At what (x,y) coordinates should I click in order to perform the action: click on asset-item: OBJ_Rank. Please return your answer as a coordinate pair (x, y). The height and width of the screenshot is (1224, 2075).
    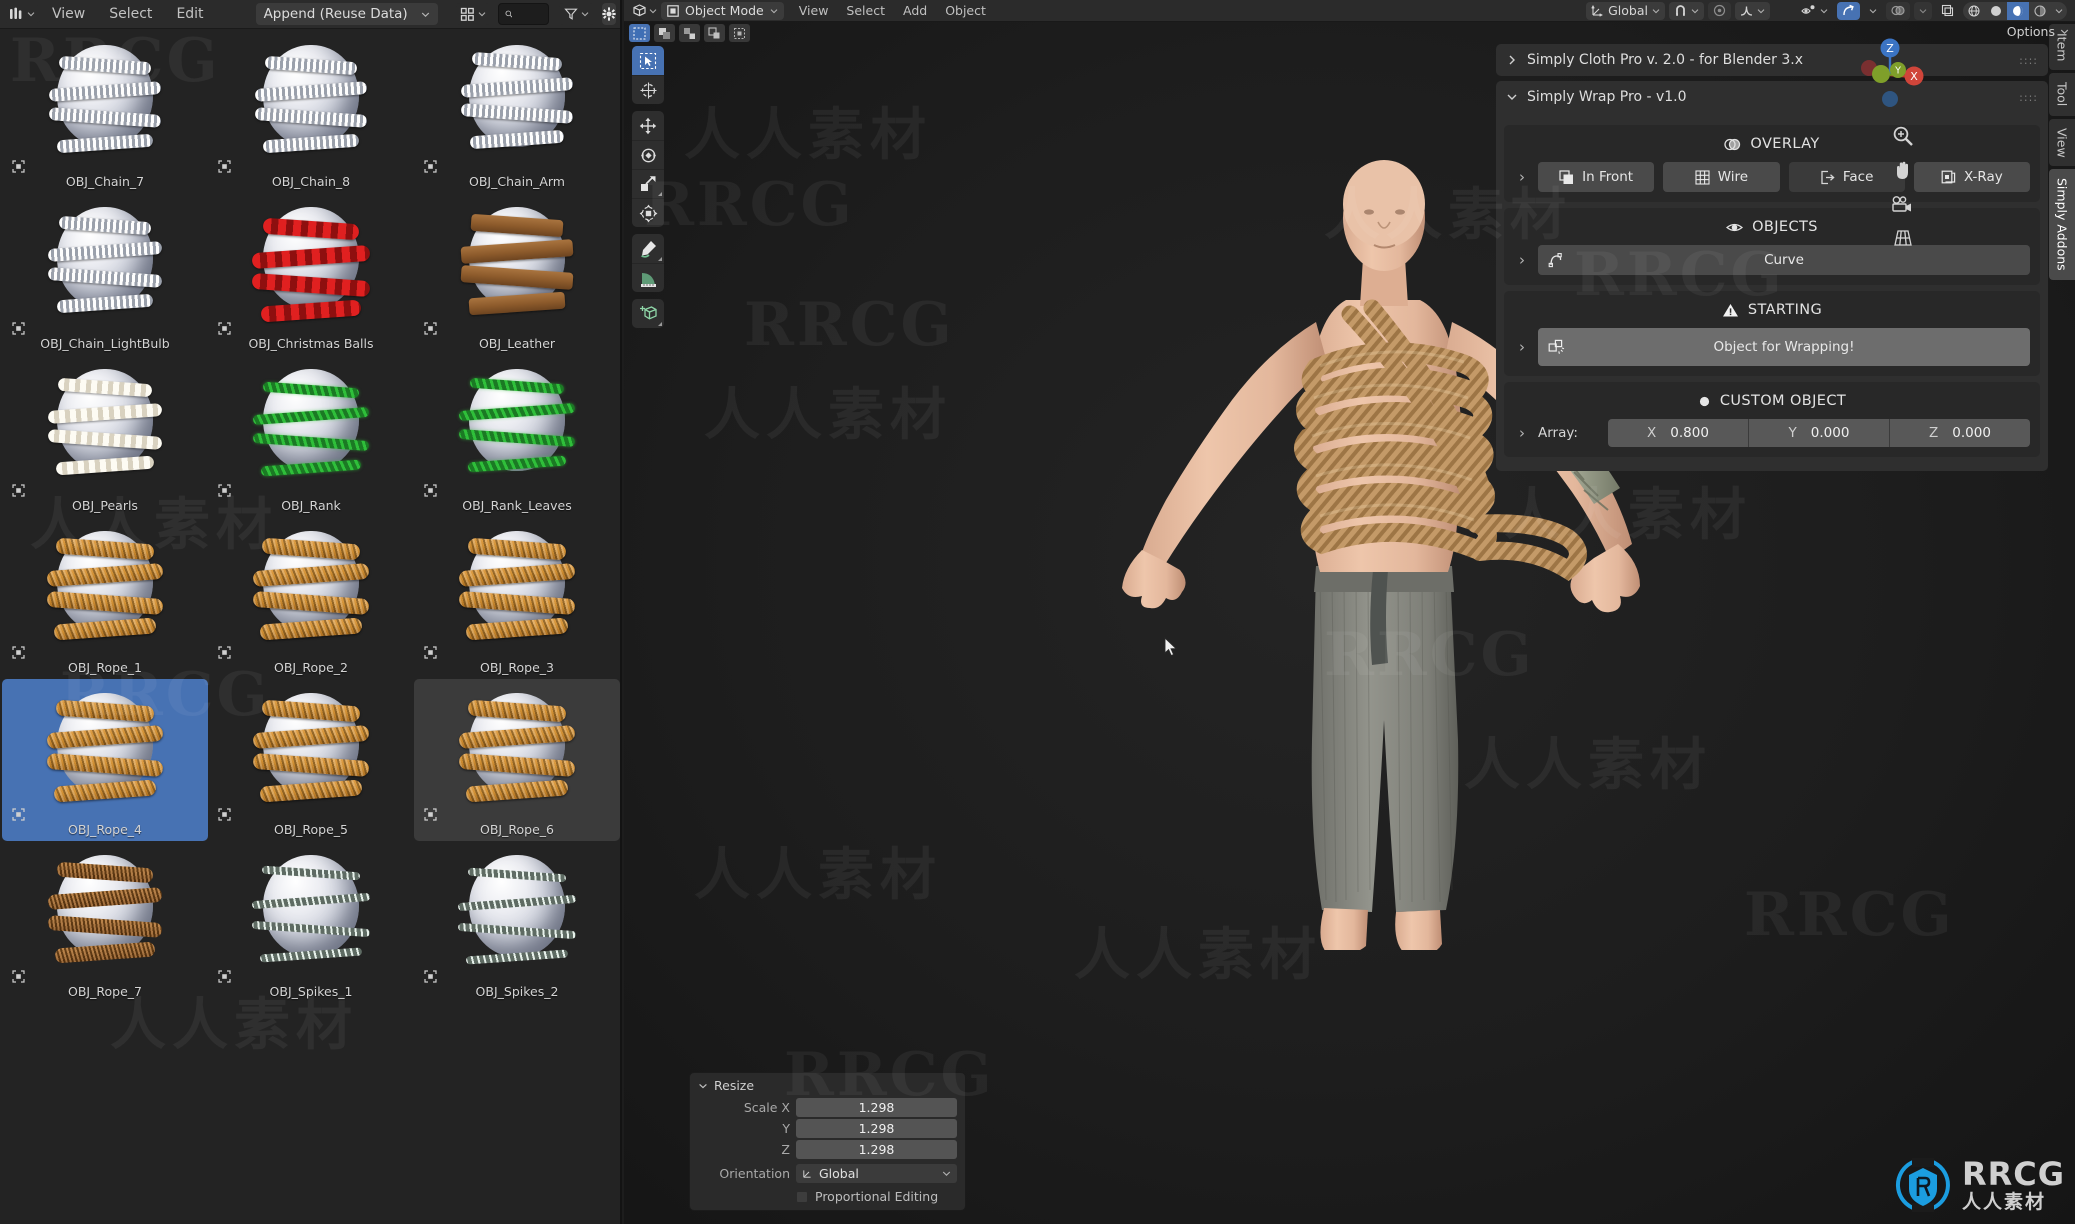
    Looking at the image, I should click on (311, 436).